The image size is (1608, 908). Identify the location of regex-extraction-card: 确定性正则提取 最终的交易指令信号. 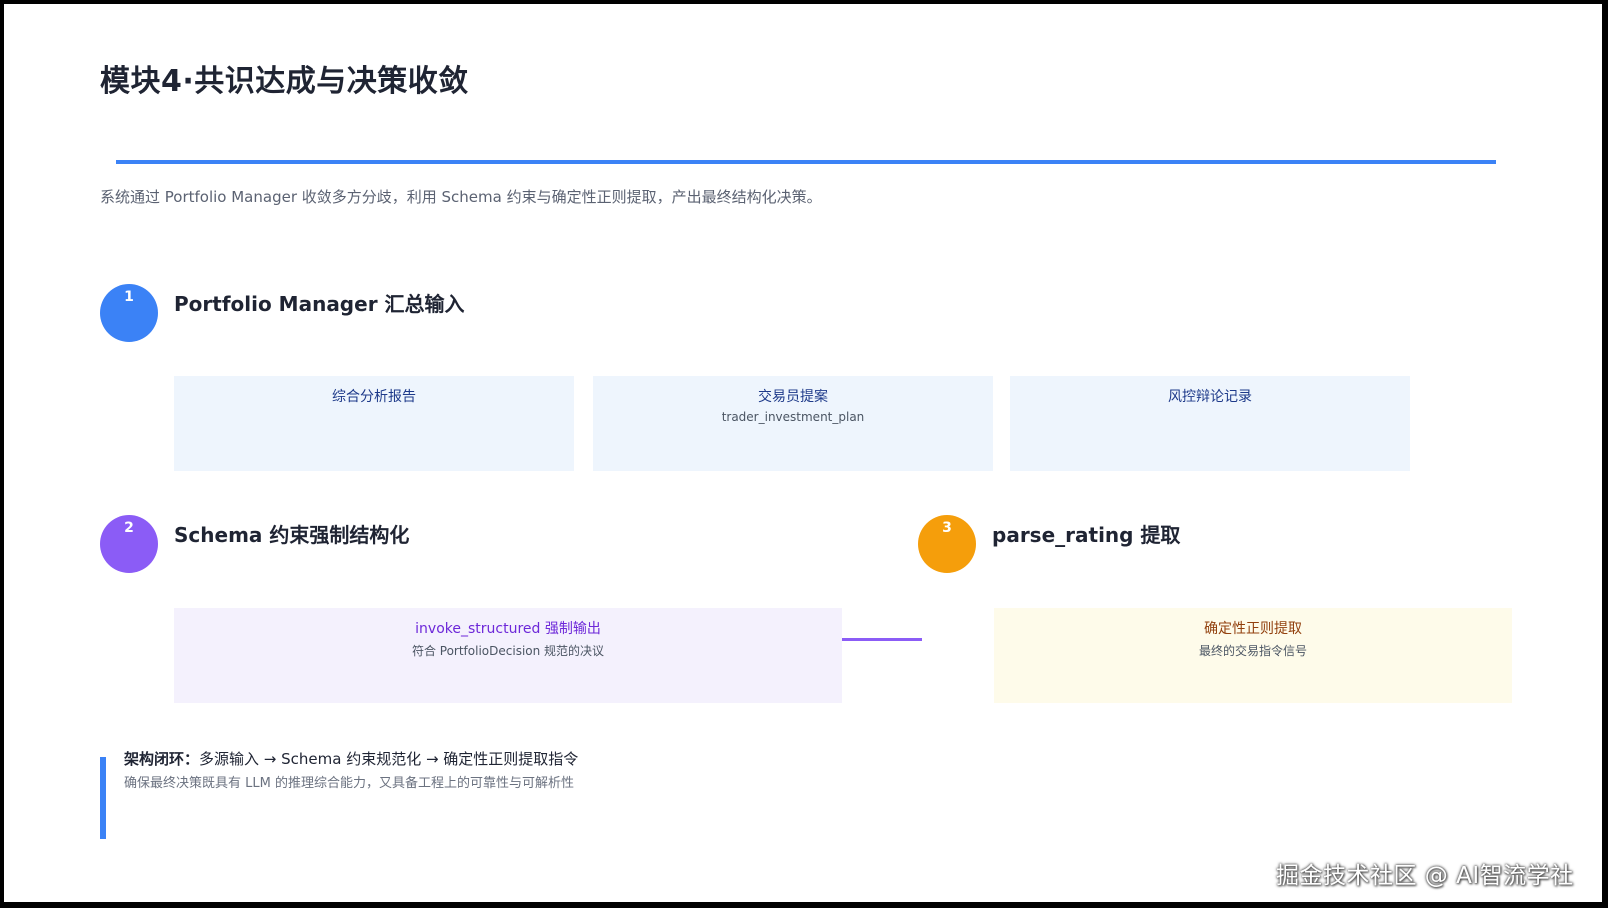
(1253, 655).